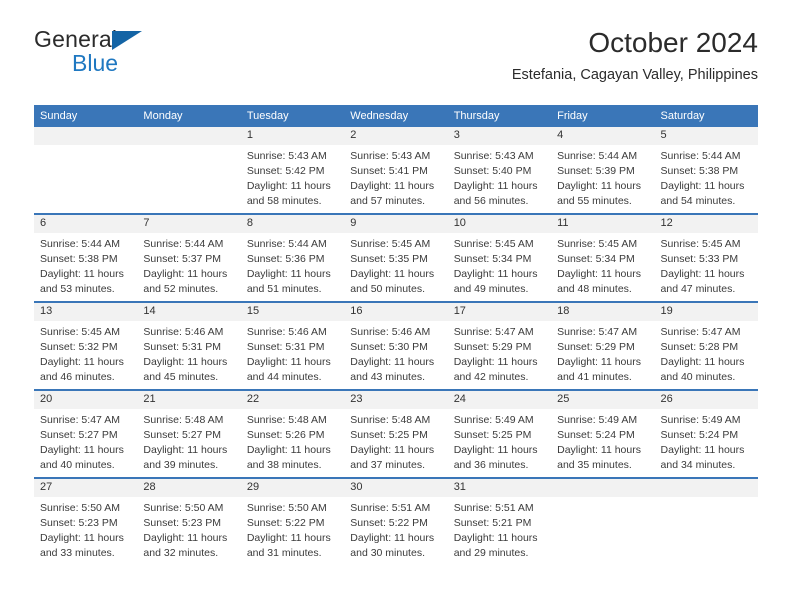 The width and height of the screenshot is (792, 612). What do you see at coordinates (189, 116) in the screenshot?
I see `weekday-header-monday: Monday` at bounding box center [189, 116].